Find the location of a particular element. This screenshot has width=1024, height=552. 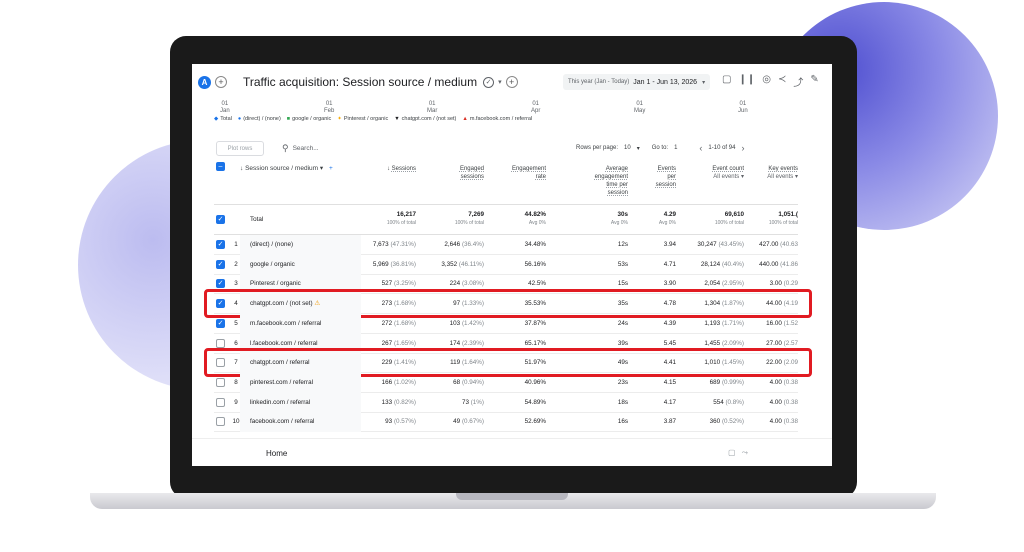

sessions-column-header: ↓ Sessions is located at coordinates (395, 169).